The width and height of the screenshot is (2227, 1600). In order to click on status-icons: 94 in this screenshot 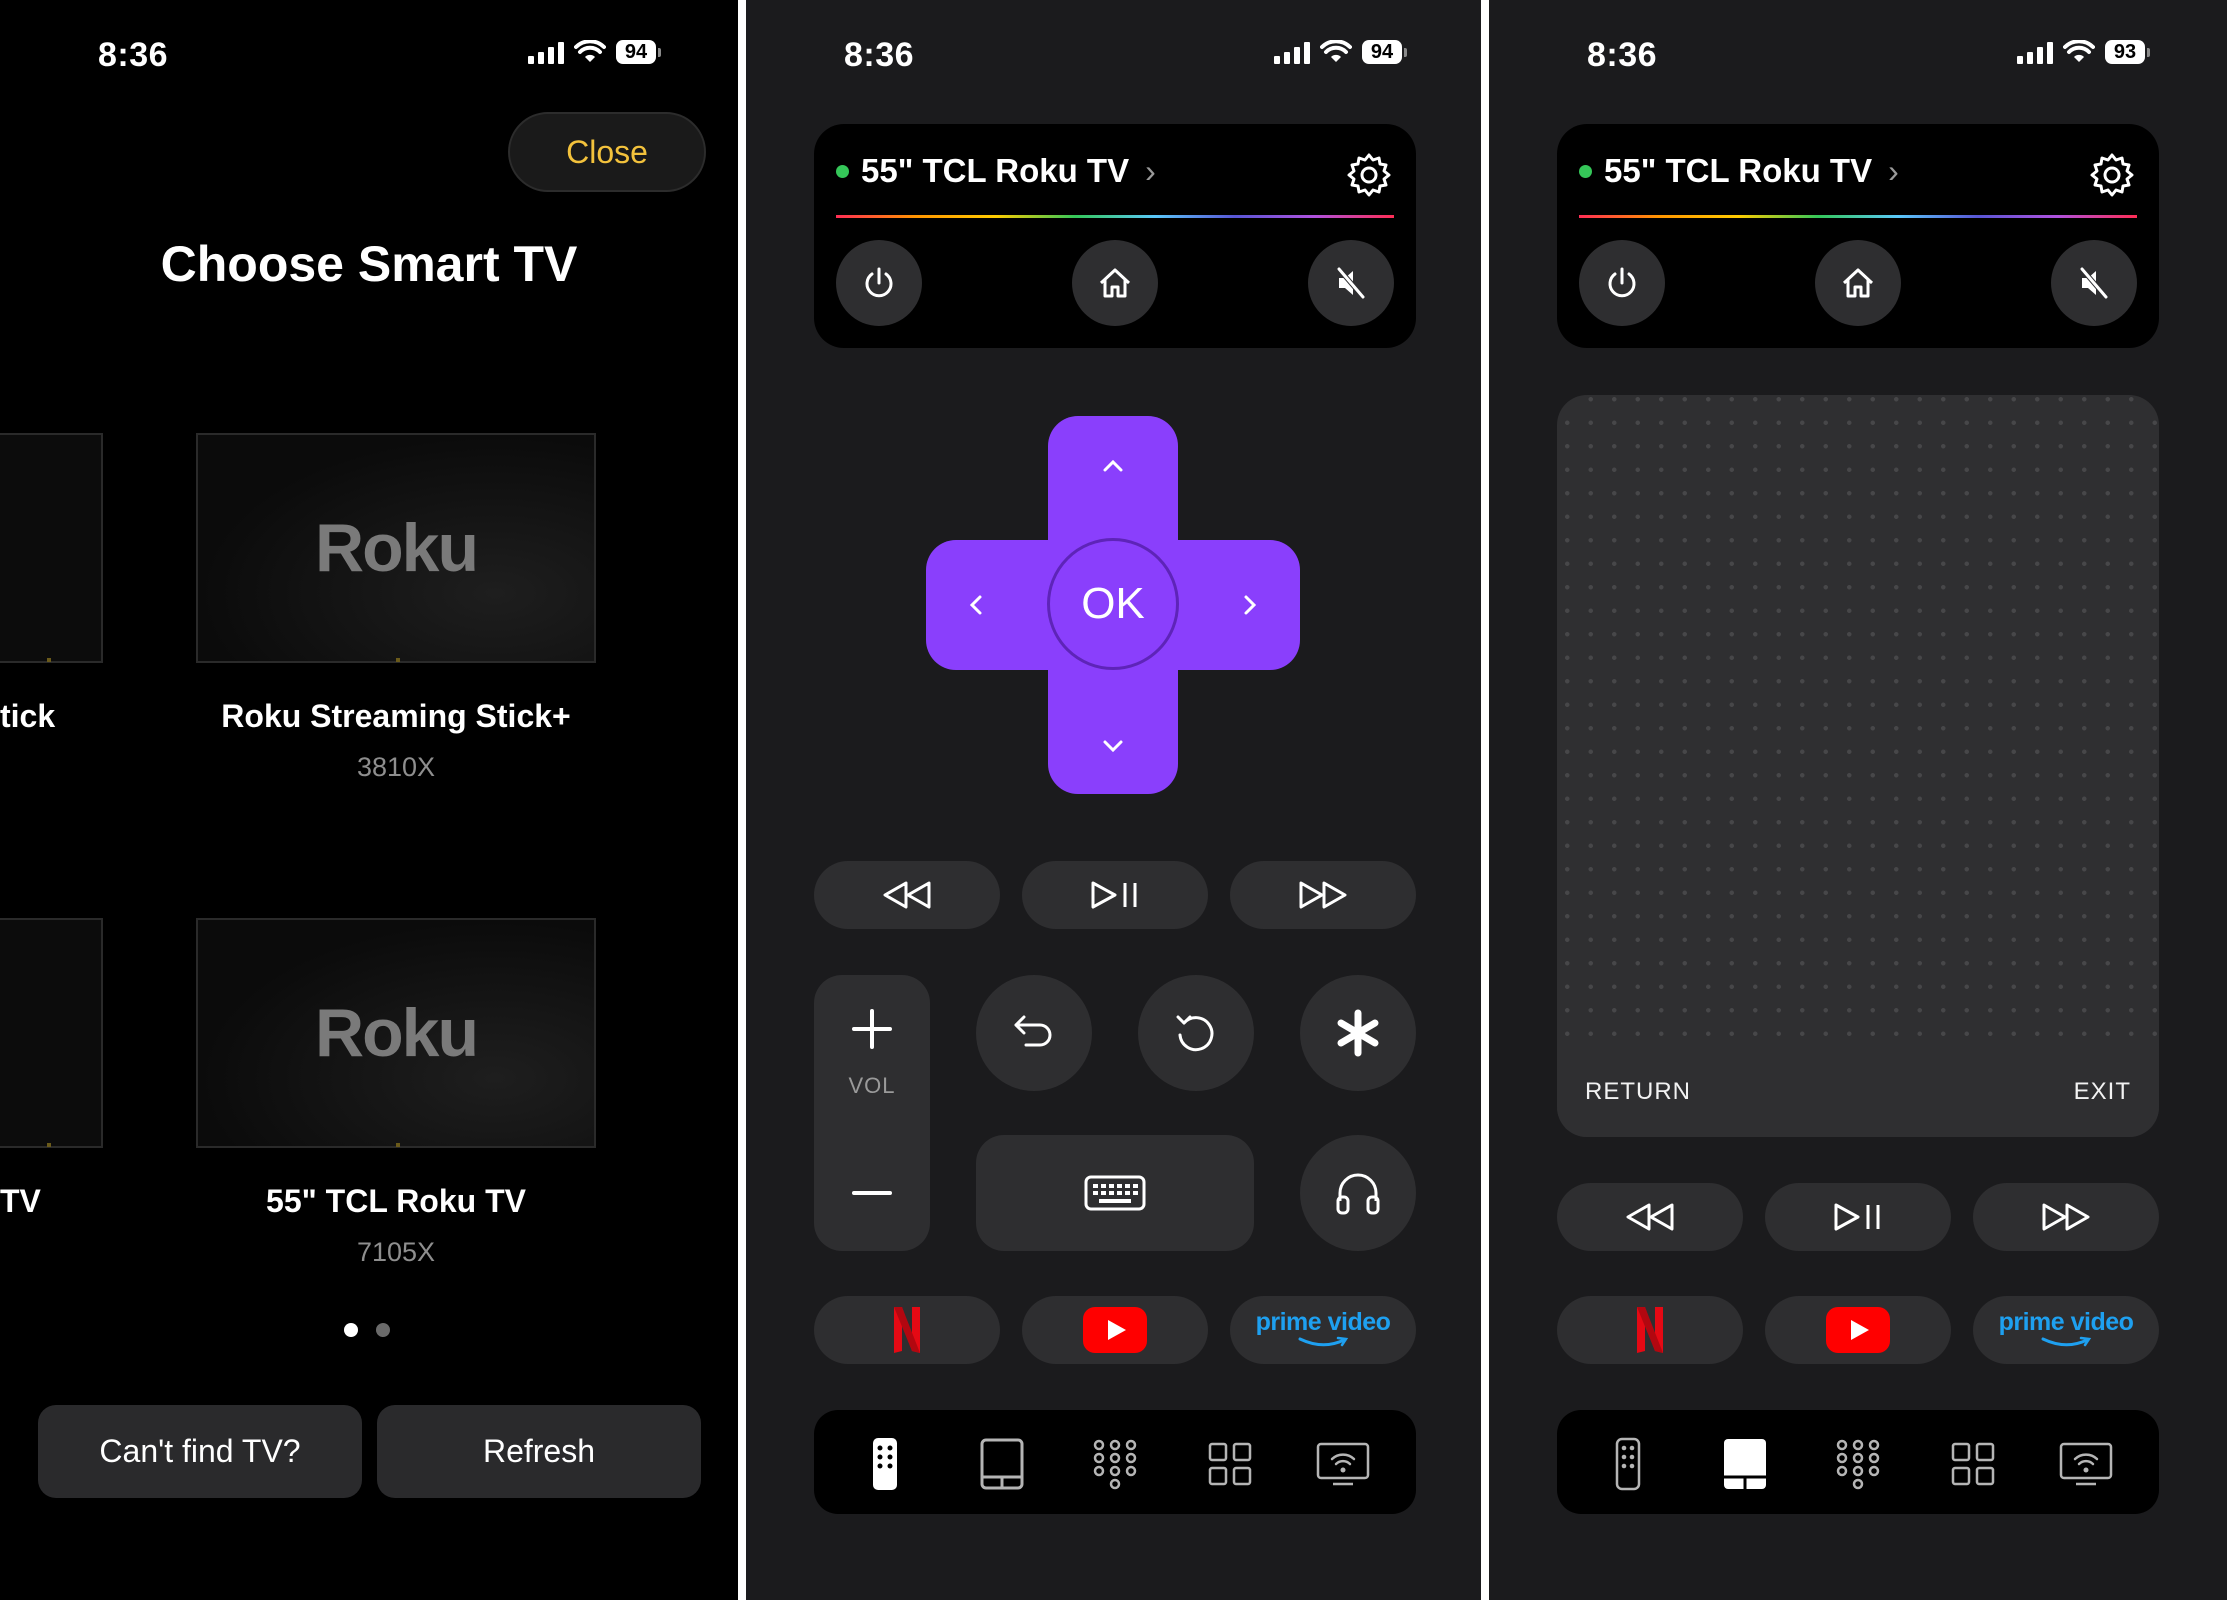, I will do `click(594, 52)`.